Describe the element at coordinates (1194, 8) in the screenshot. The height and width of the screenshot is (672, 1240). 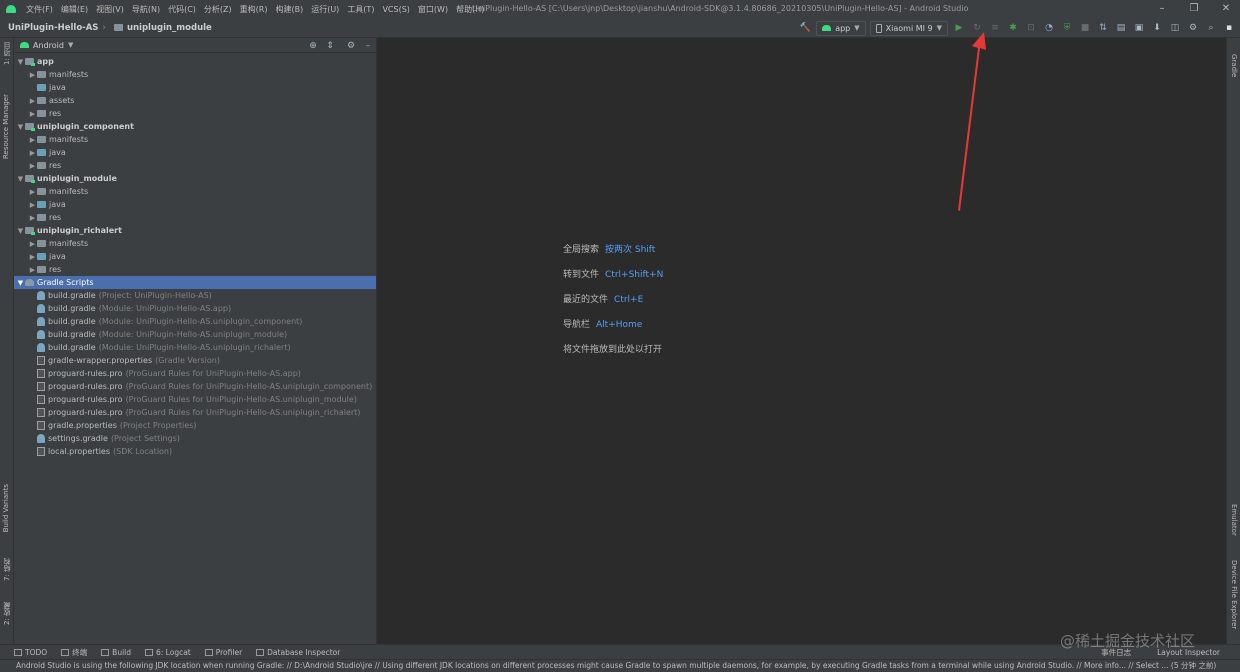
I see `restore-icon: ❐` at that location.